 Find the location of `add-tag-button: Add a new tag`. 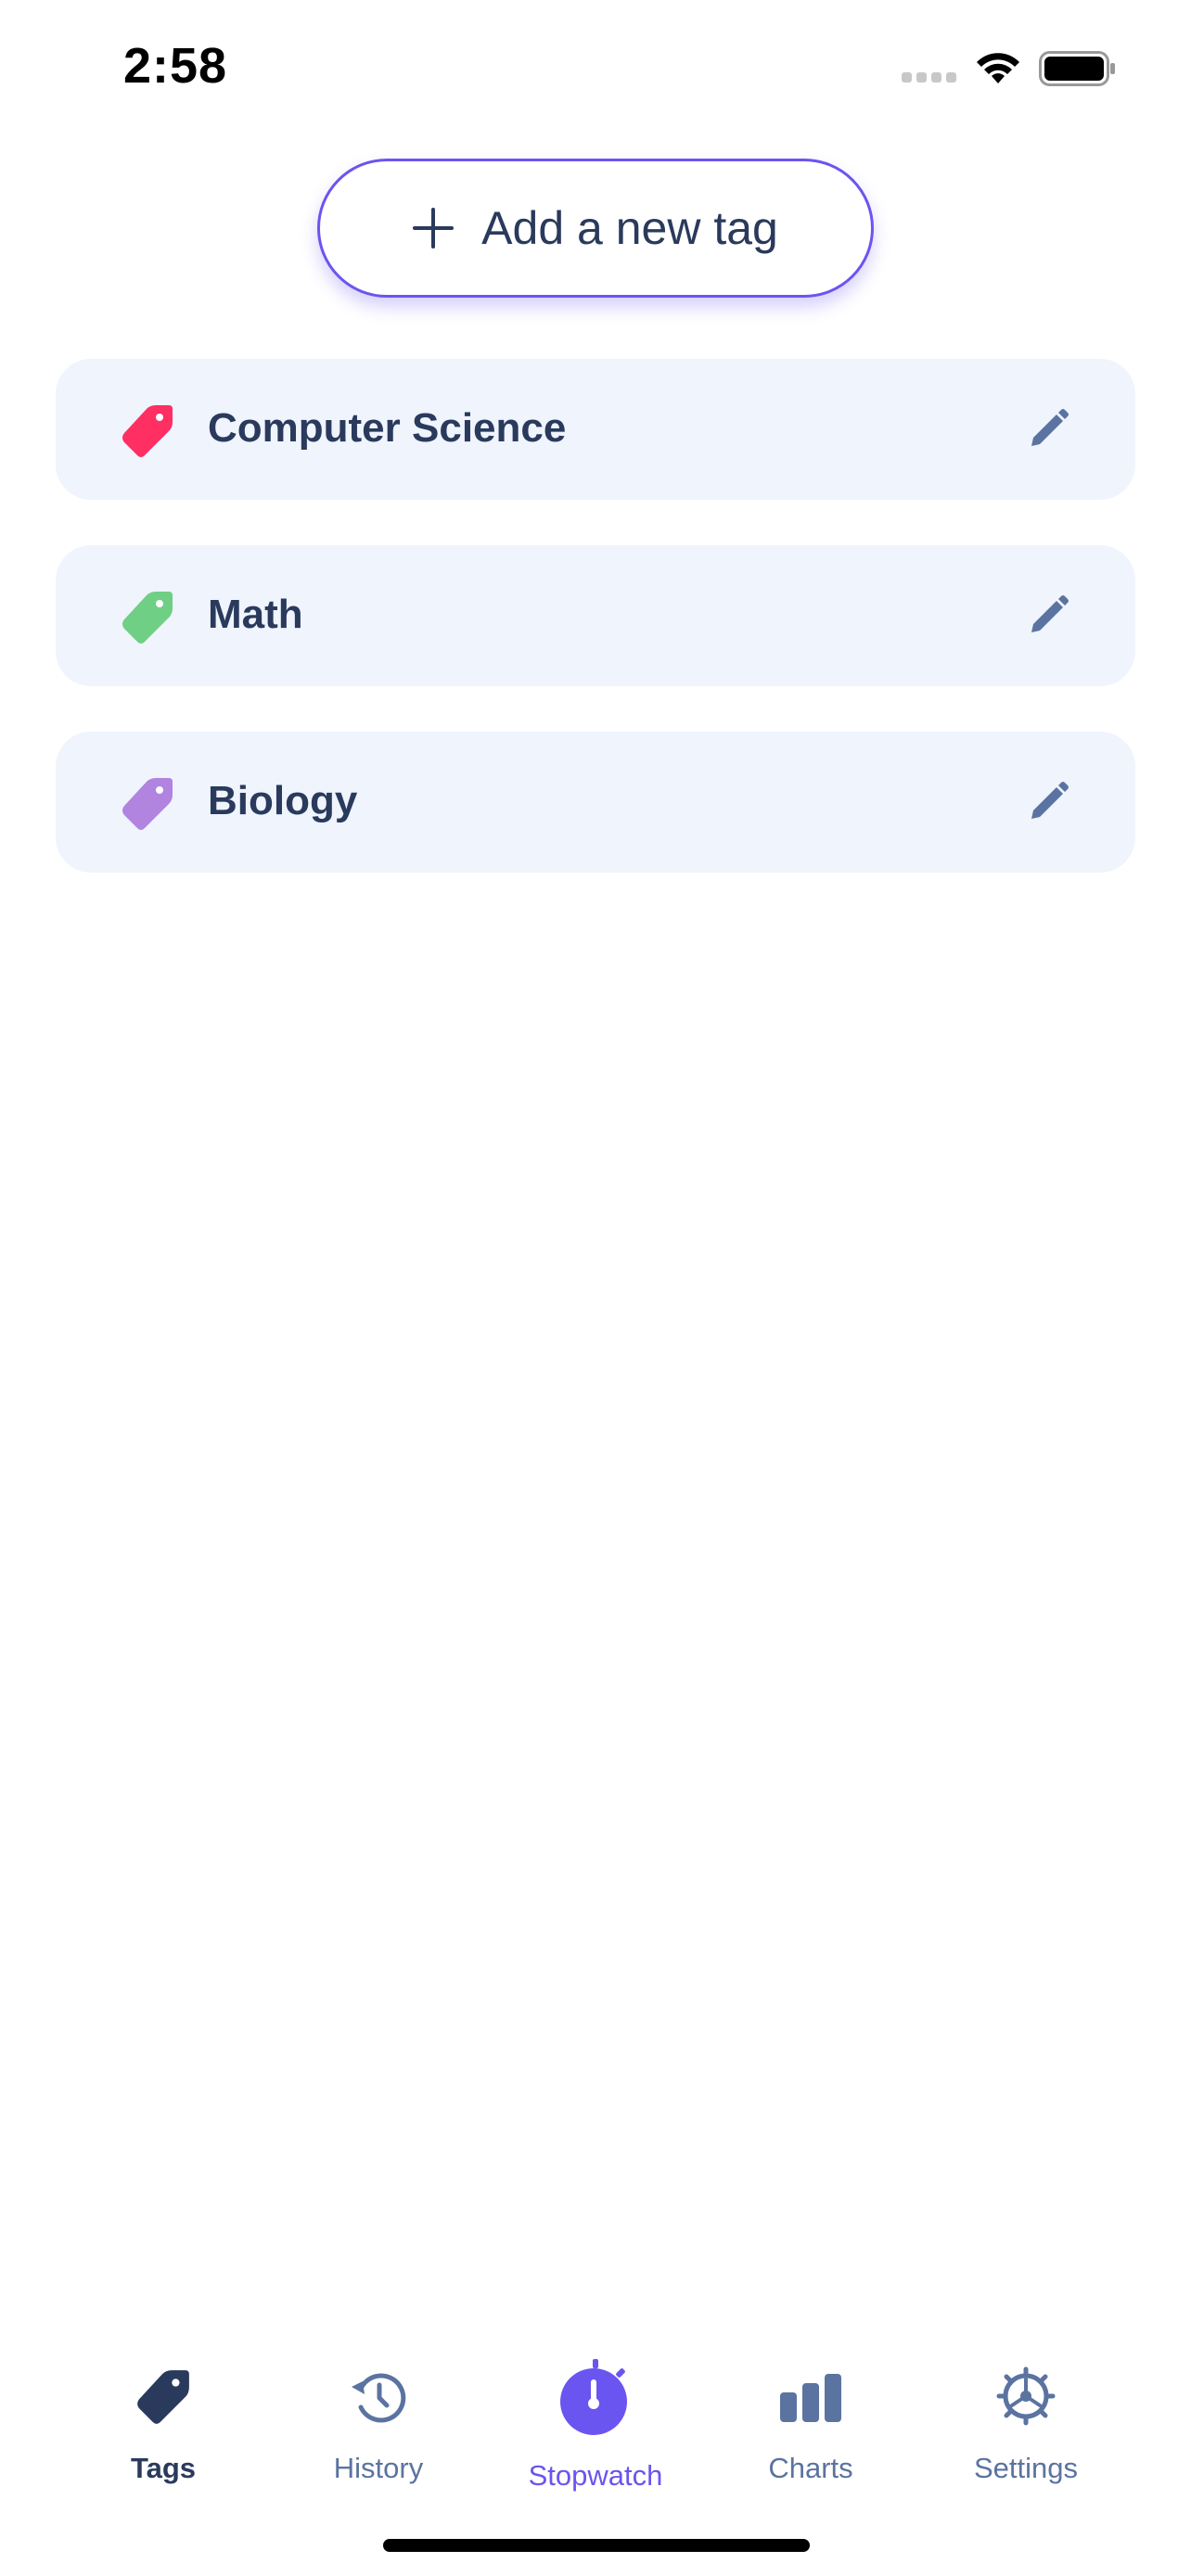

add-tag-button: Add a new tag is located at coordinates (595, 228).